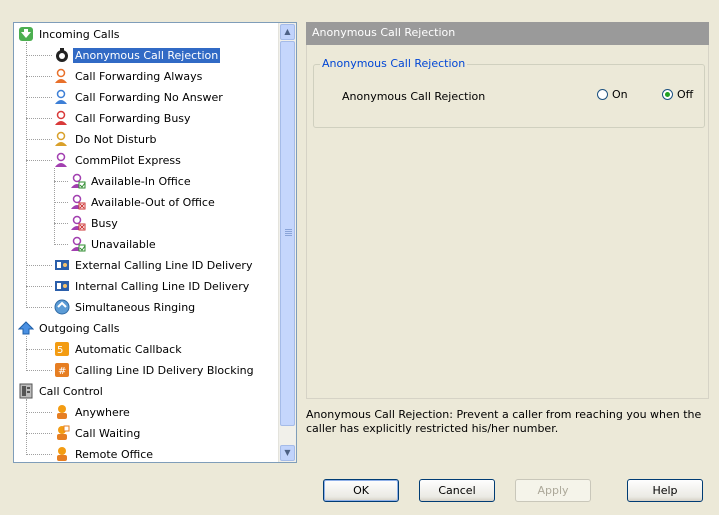 The image size is (719, 515). What do you see at coordinates (163, 265) in the screenshot?
I see `tree-node-label: External Calling Line ID Delivery` at bounding box center [163, 265].